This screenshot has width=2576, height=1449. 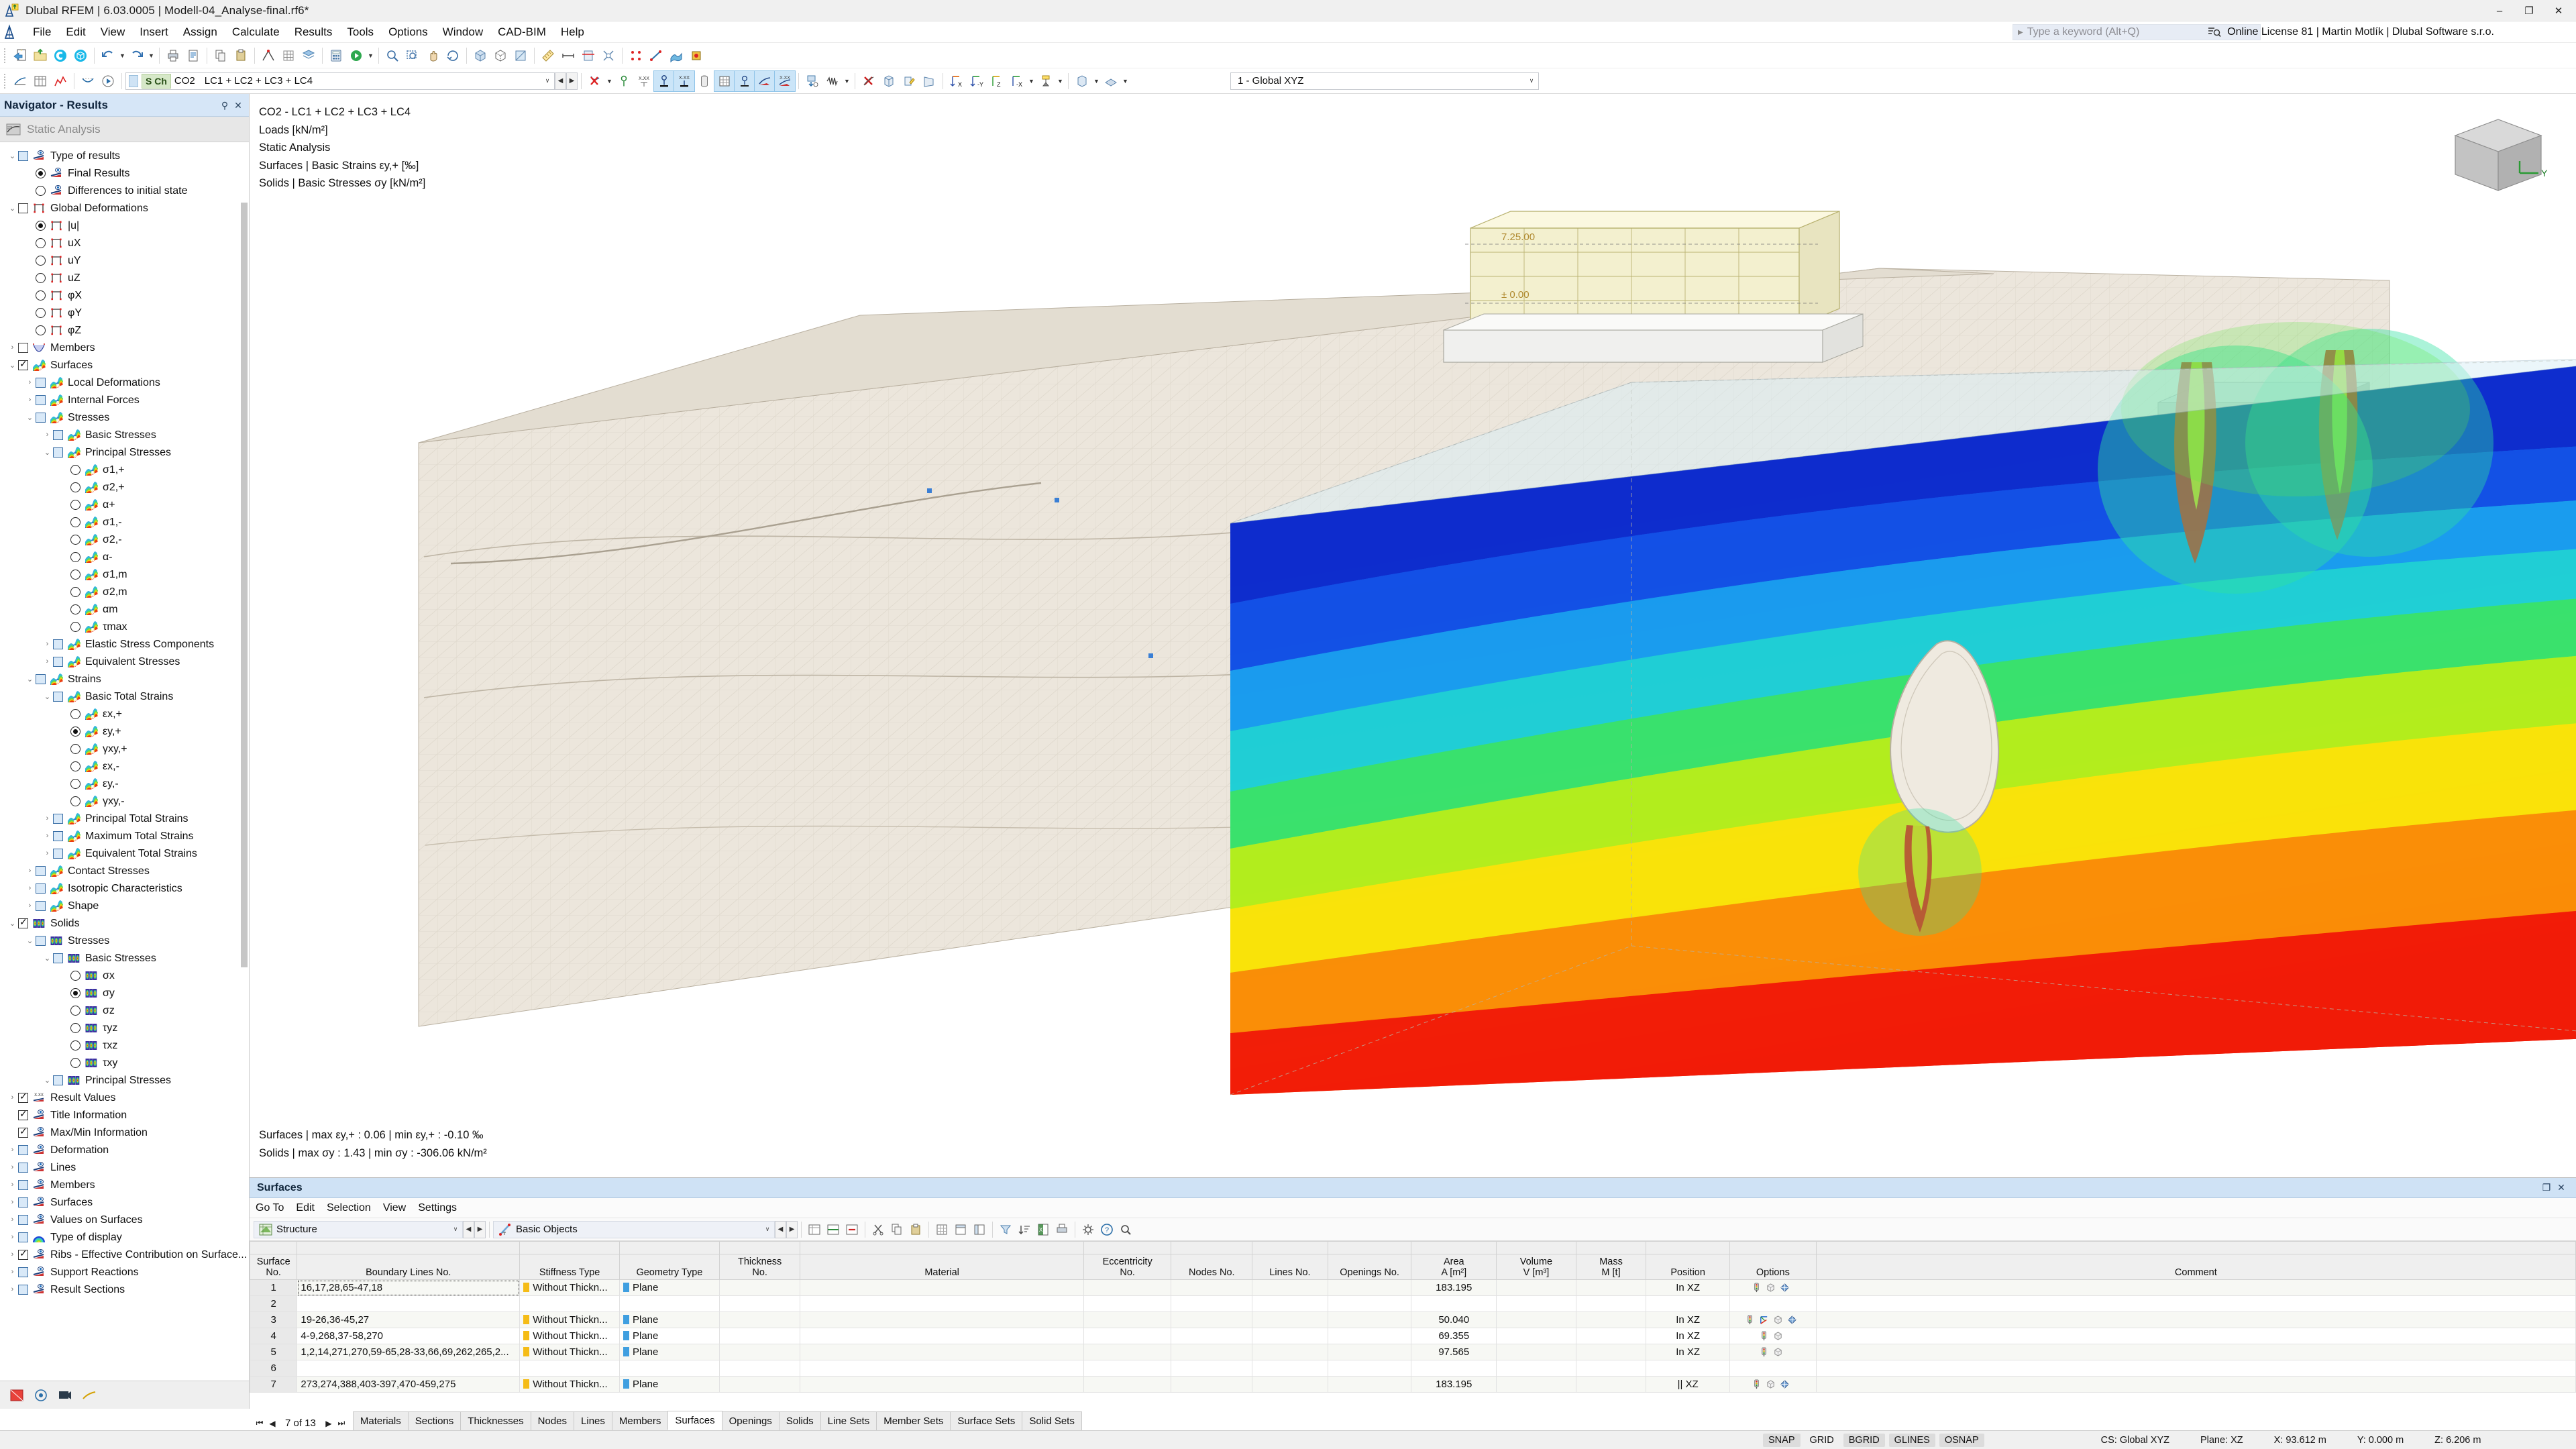 What do you see at coordinates (20, 56) in the screenshot?
I see `new-model-button` at bounding box center [20, 56].